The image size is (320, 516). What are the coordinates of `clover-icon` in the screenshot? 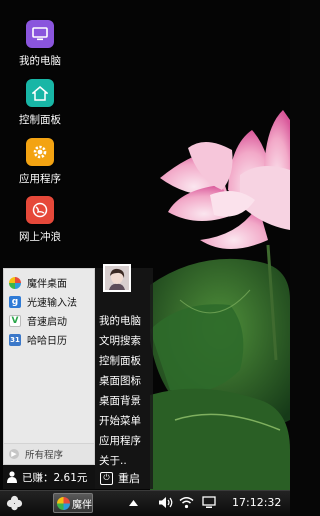 It's located at (14, 503).